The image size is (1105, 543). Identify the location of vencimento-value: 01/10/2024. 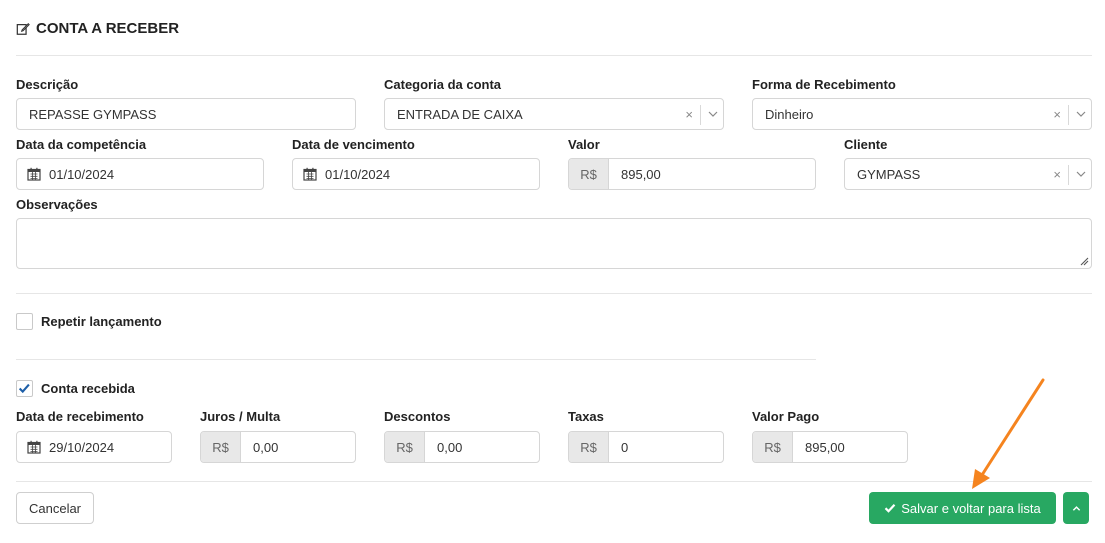
(358, 174).